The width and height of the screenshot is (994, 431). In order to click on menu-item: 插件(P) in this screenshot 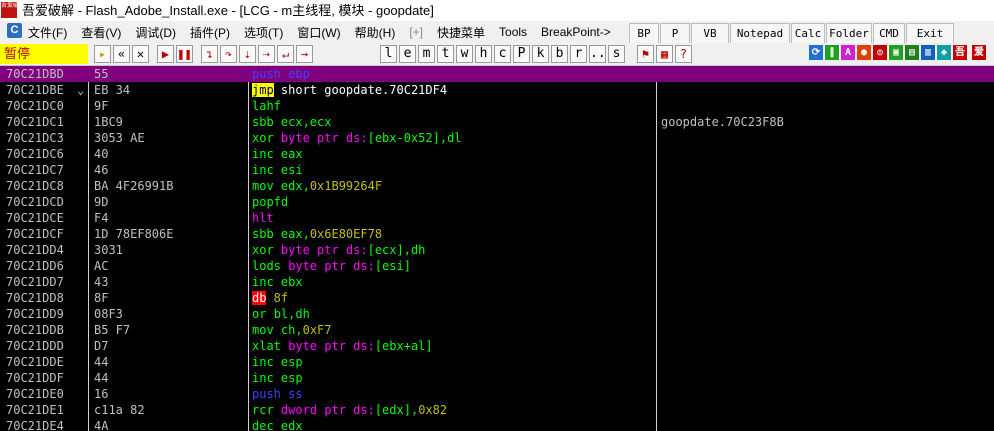, I will do `click(210, 32)`.